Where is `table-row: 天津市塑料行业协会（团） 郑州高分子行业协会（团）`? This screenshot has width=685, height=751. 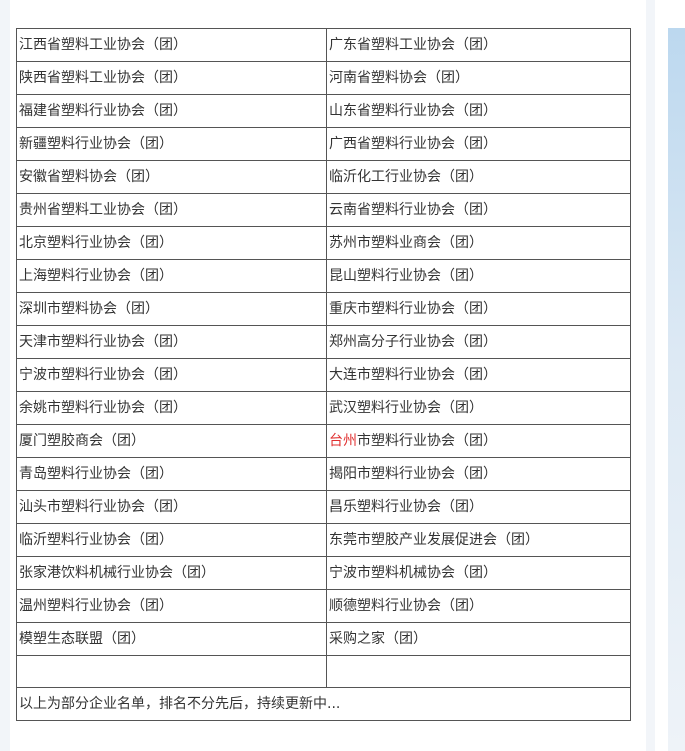
table-row: 天津市塑料行业协会（团） 郑州高分子行业协会（团） is located at coordinates (323, 342).